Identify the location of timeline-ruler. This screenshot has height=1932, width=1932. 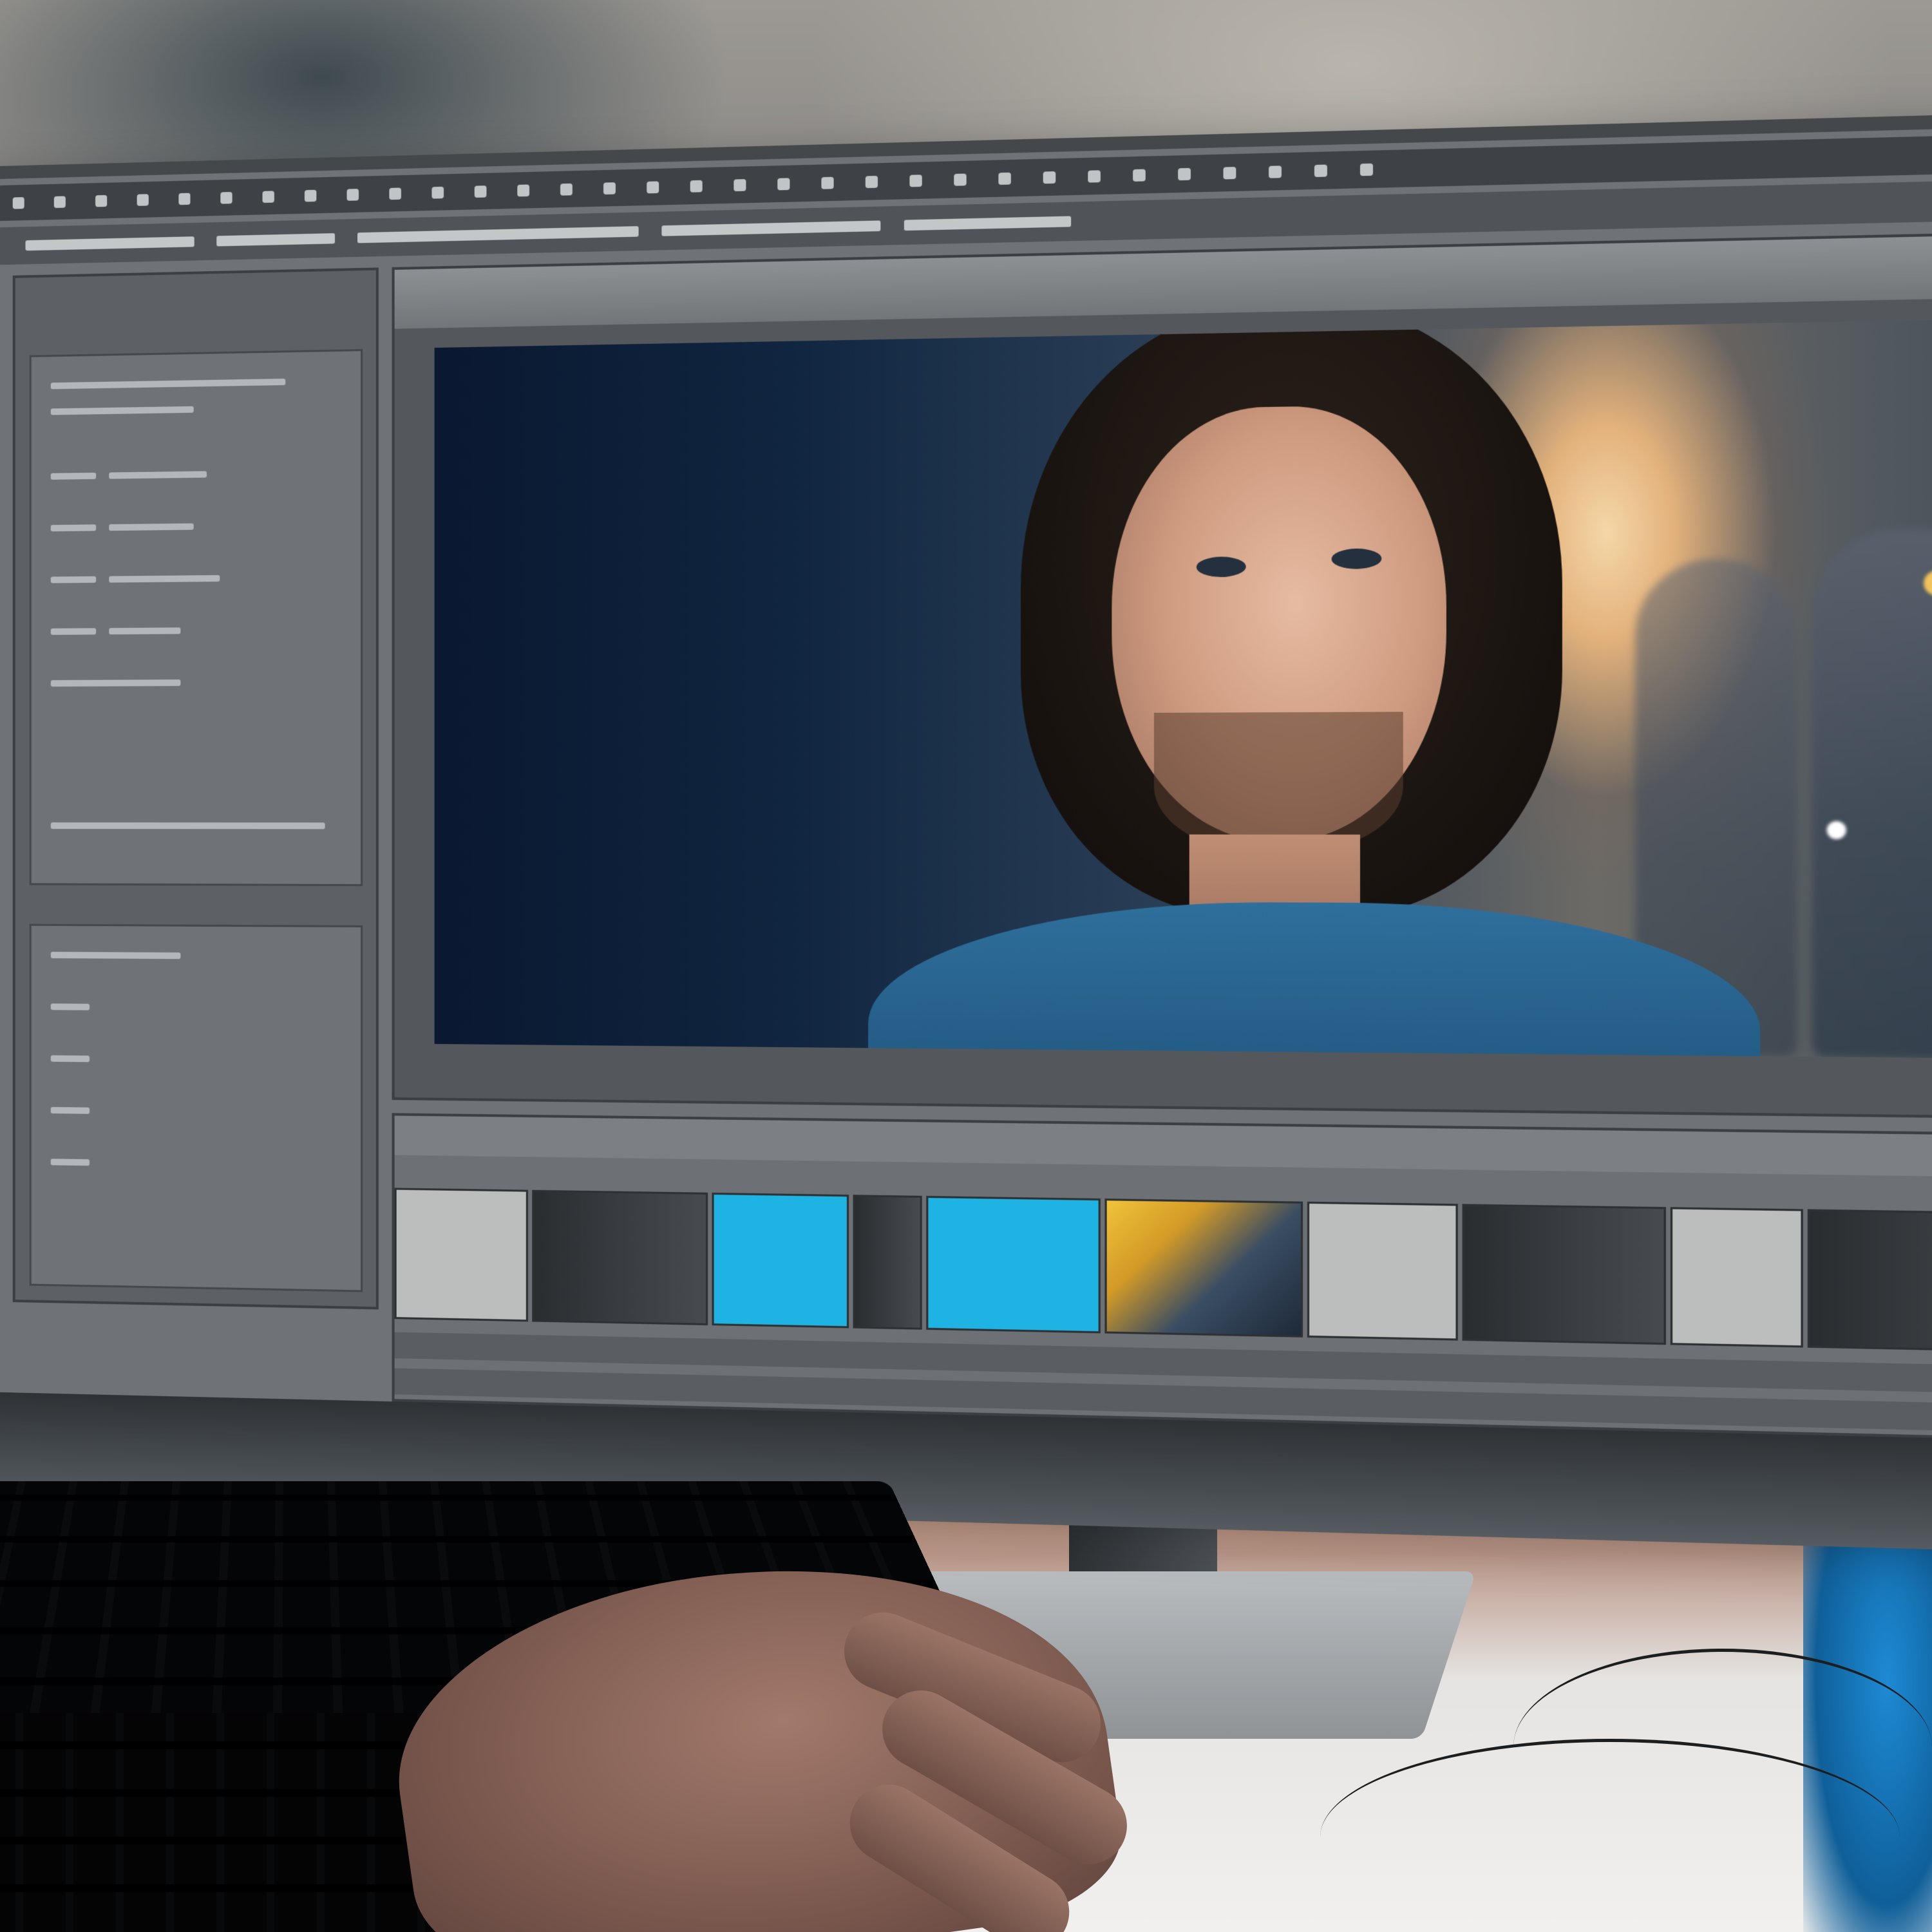
(1163, 1147).